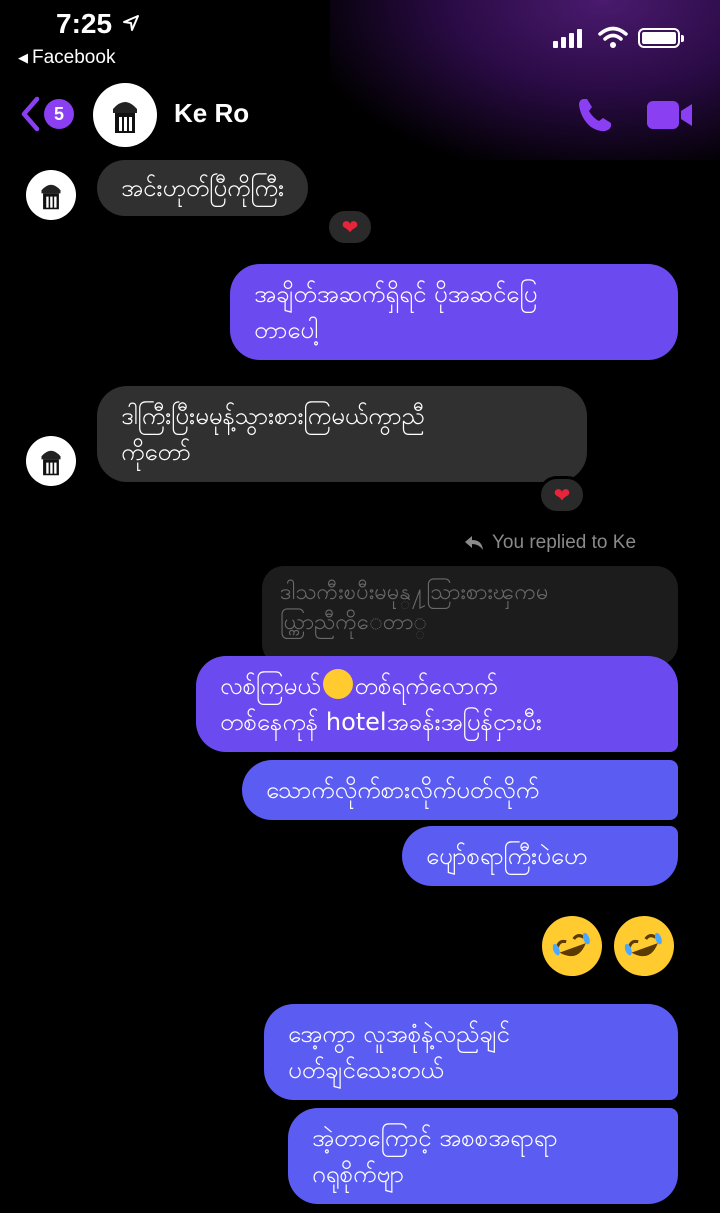  What do you see at coordinates (613, 37) in the screenshot?
I see `wifi-icon` at bounding box center [613, 37].